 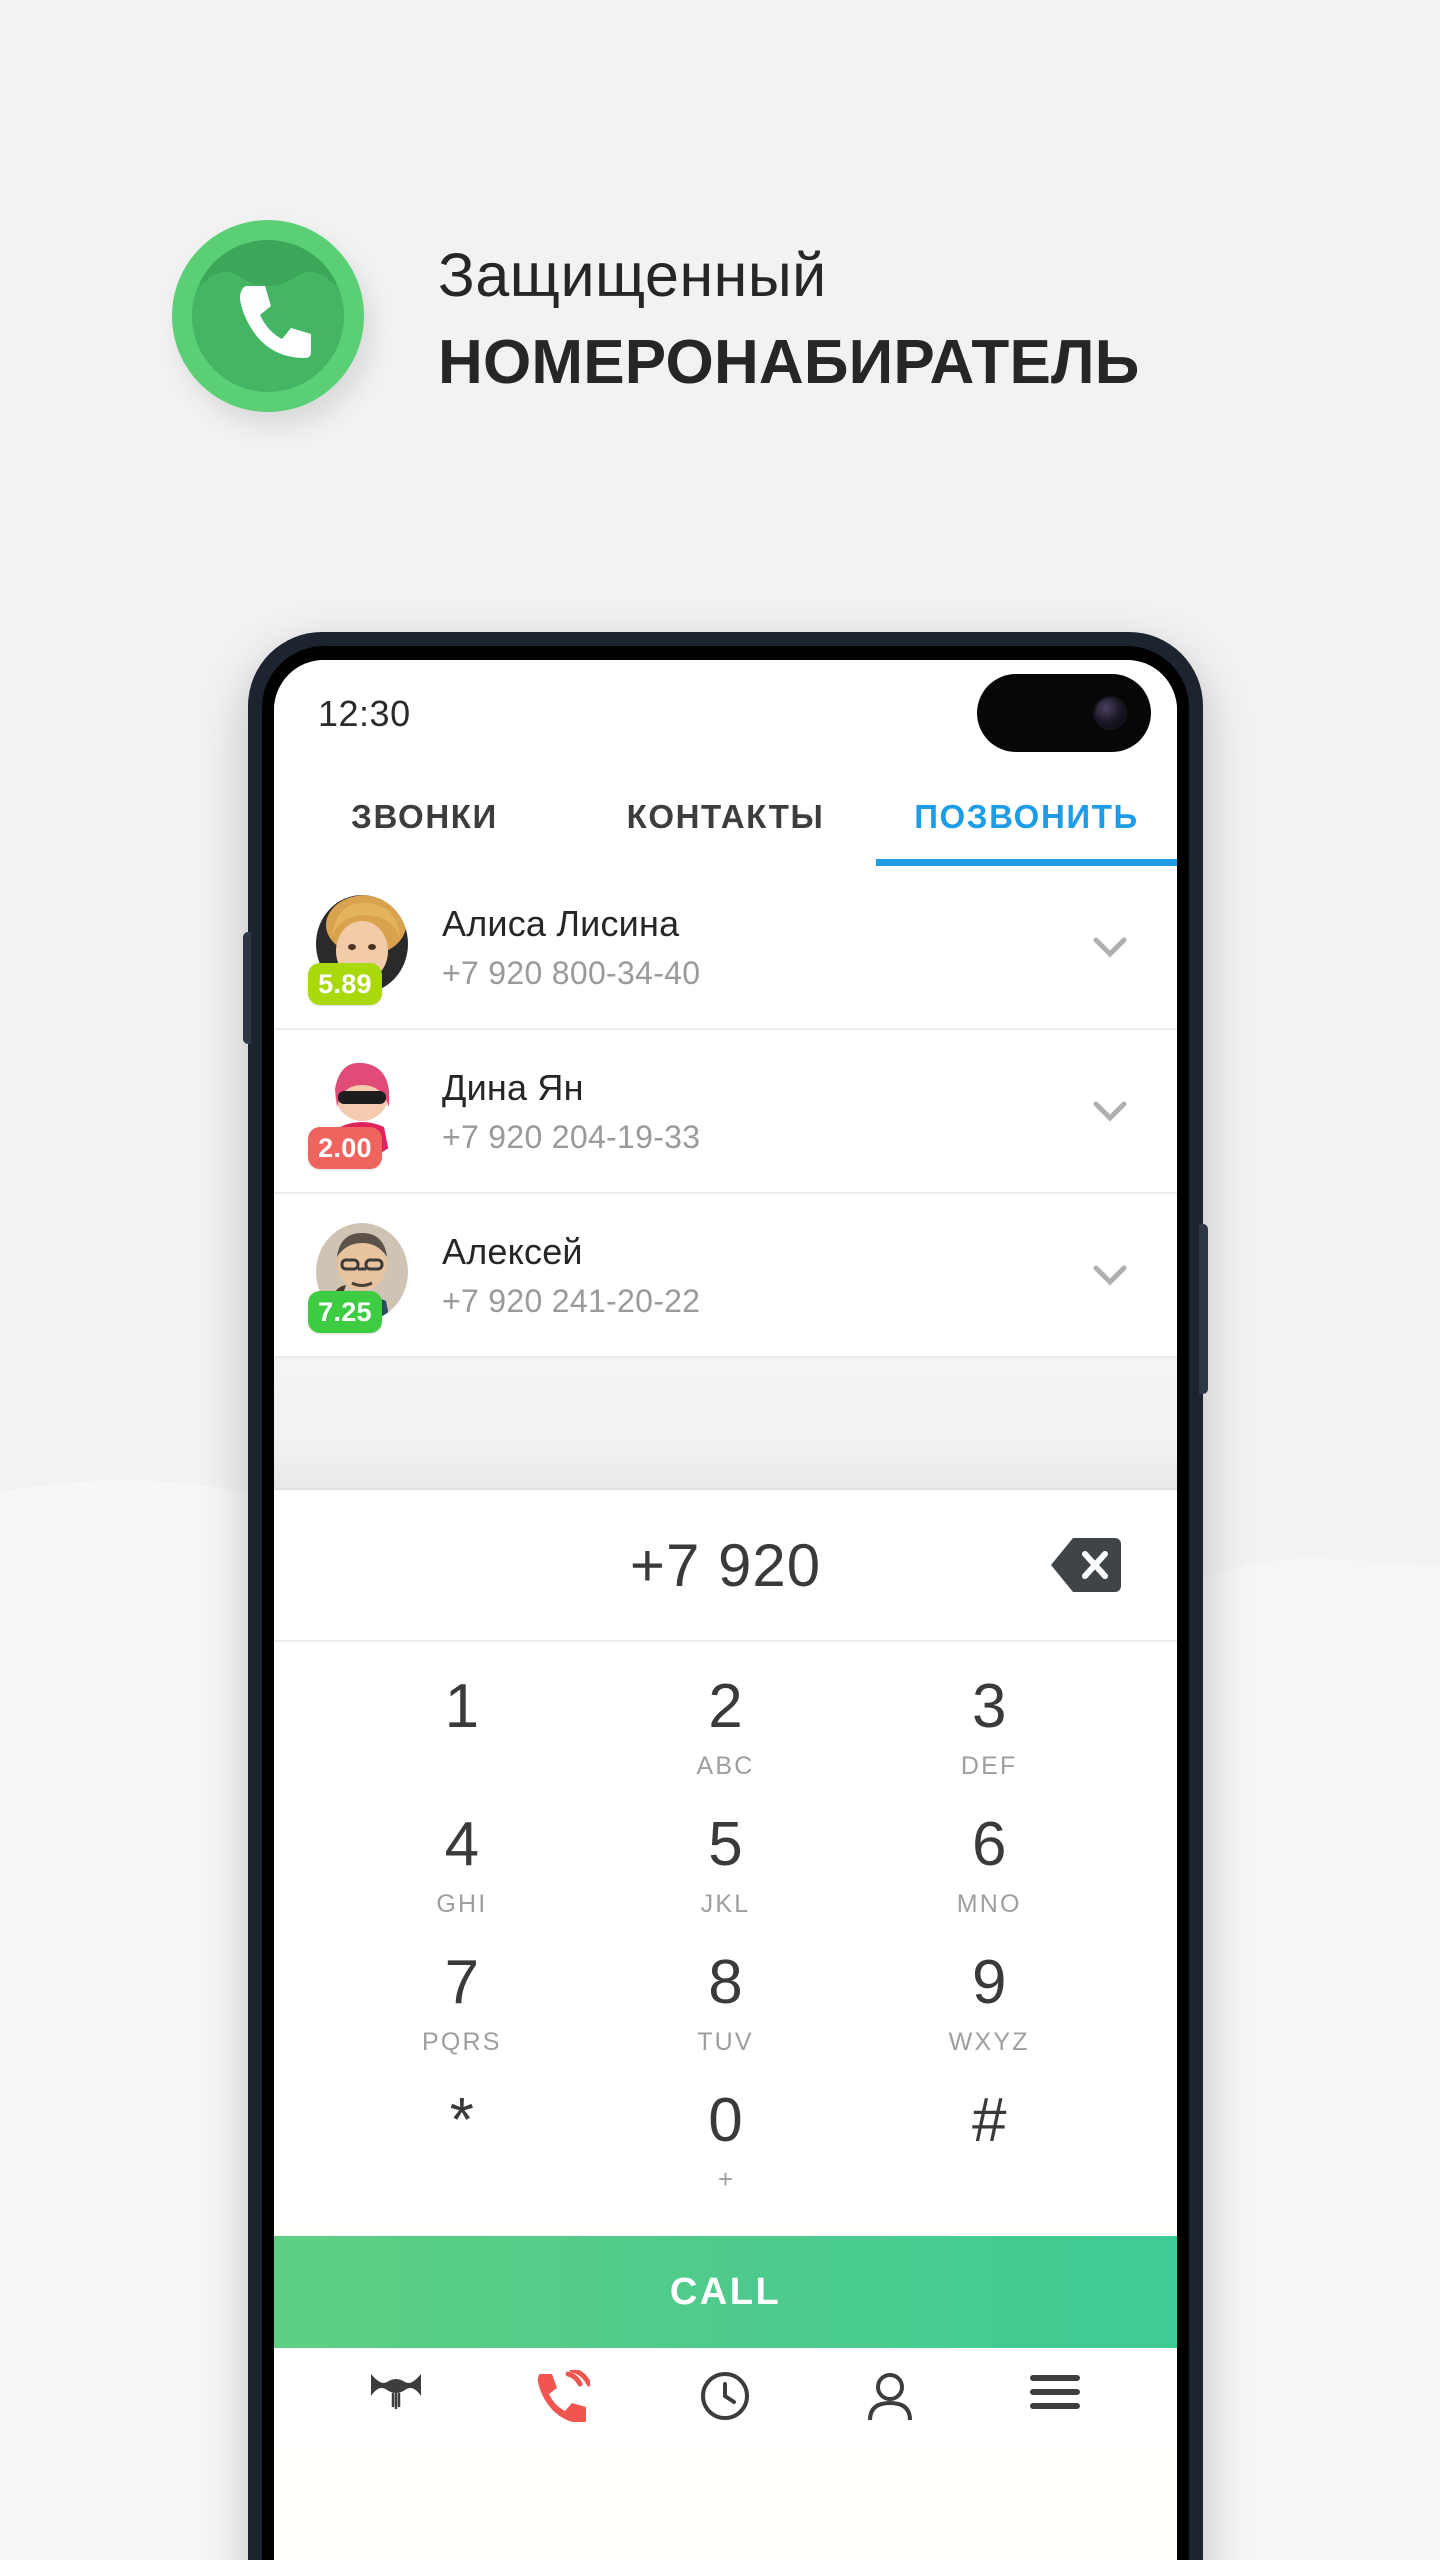 I want to click on dial-key-digit: #, so click(x=989, y=2120).